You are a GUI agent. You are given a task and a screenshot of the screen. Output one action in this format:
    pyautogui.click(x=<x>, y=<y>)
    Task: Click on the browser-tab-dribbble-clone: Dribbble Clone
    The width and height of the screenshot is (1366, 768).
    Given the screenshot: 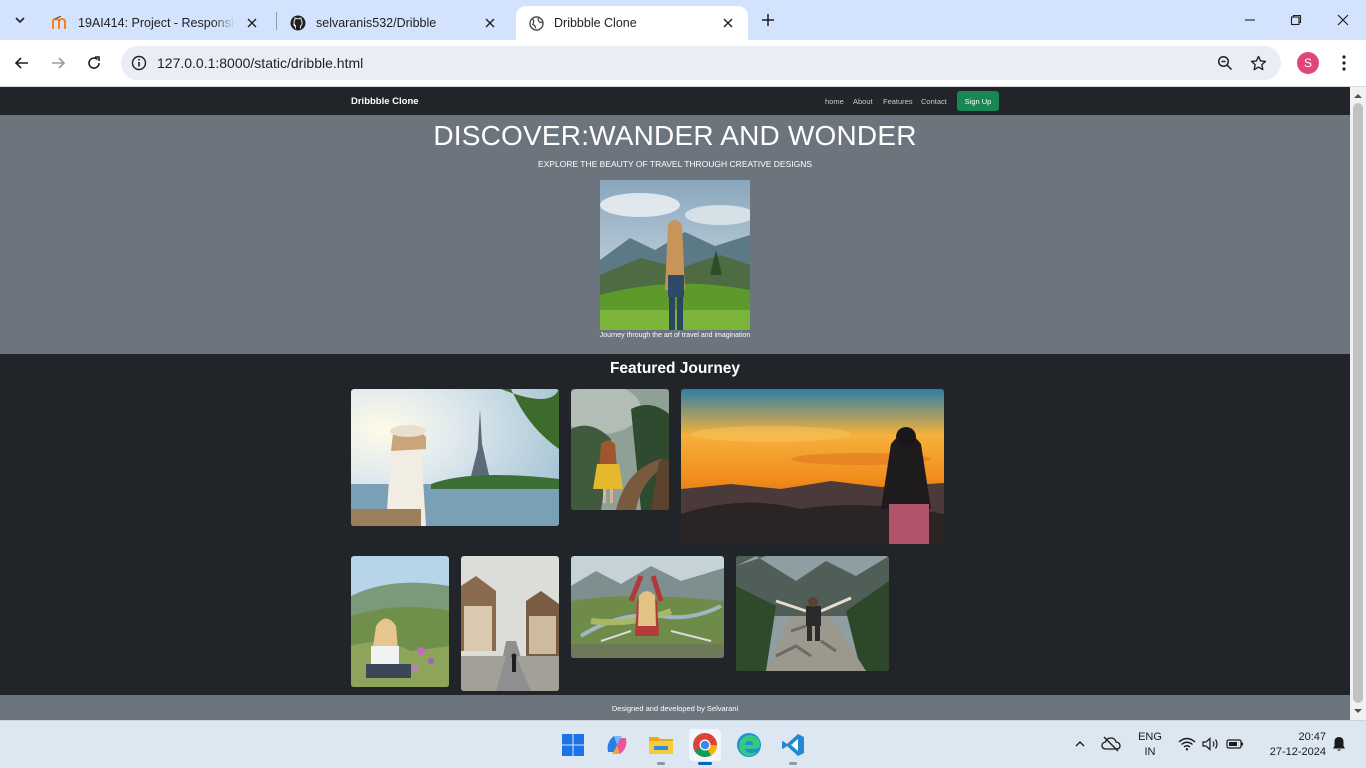 What is the action you would take?
    pyautogui.click(x=632, y=23)
    